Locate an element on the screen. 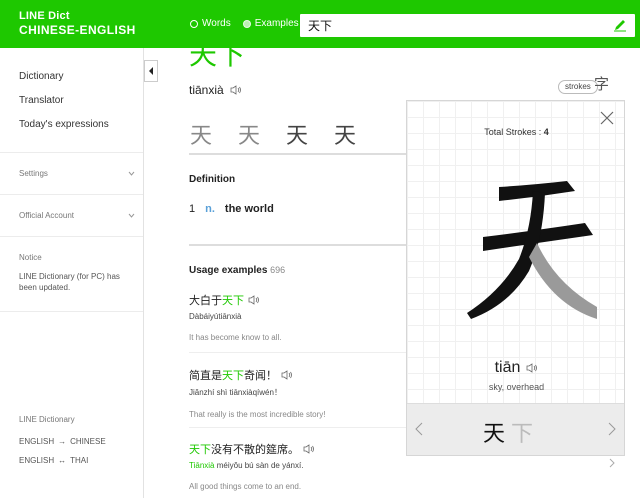 The height and width of the screenshot is (498, 640). definition-meaning: the world is located at coordinates (249, 209).